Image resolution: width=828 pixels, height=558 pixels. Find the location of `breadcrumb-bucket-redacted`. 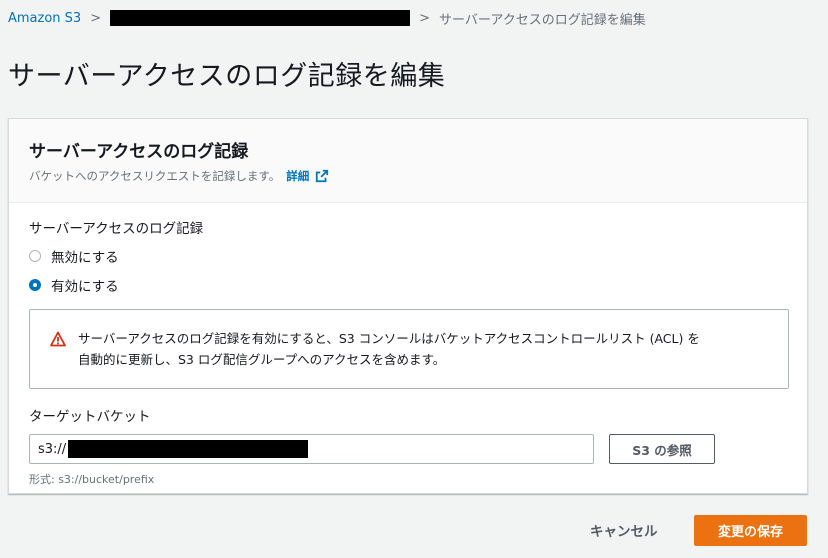

breadcrumb-bucket-redacted is located at coordinates (260, 18).